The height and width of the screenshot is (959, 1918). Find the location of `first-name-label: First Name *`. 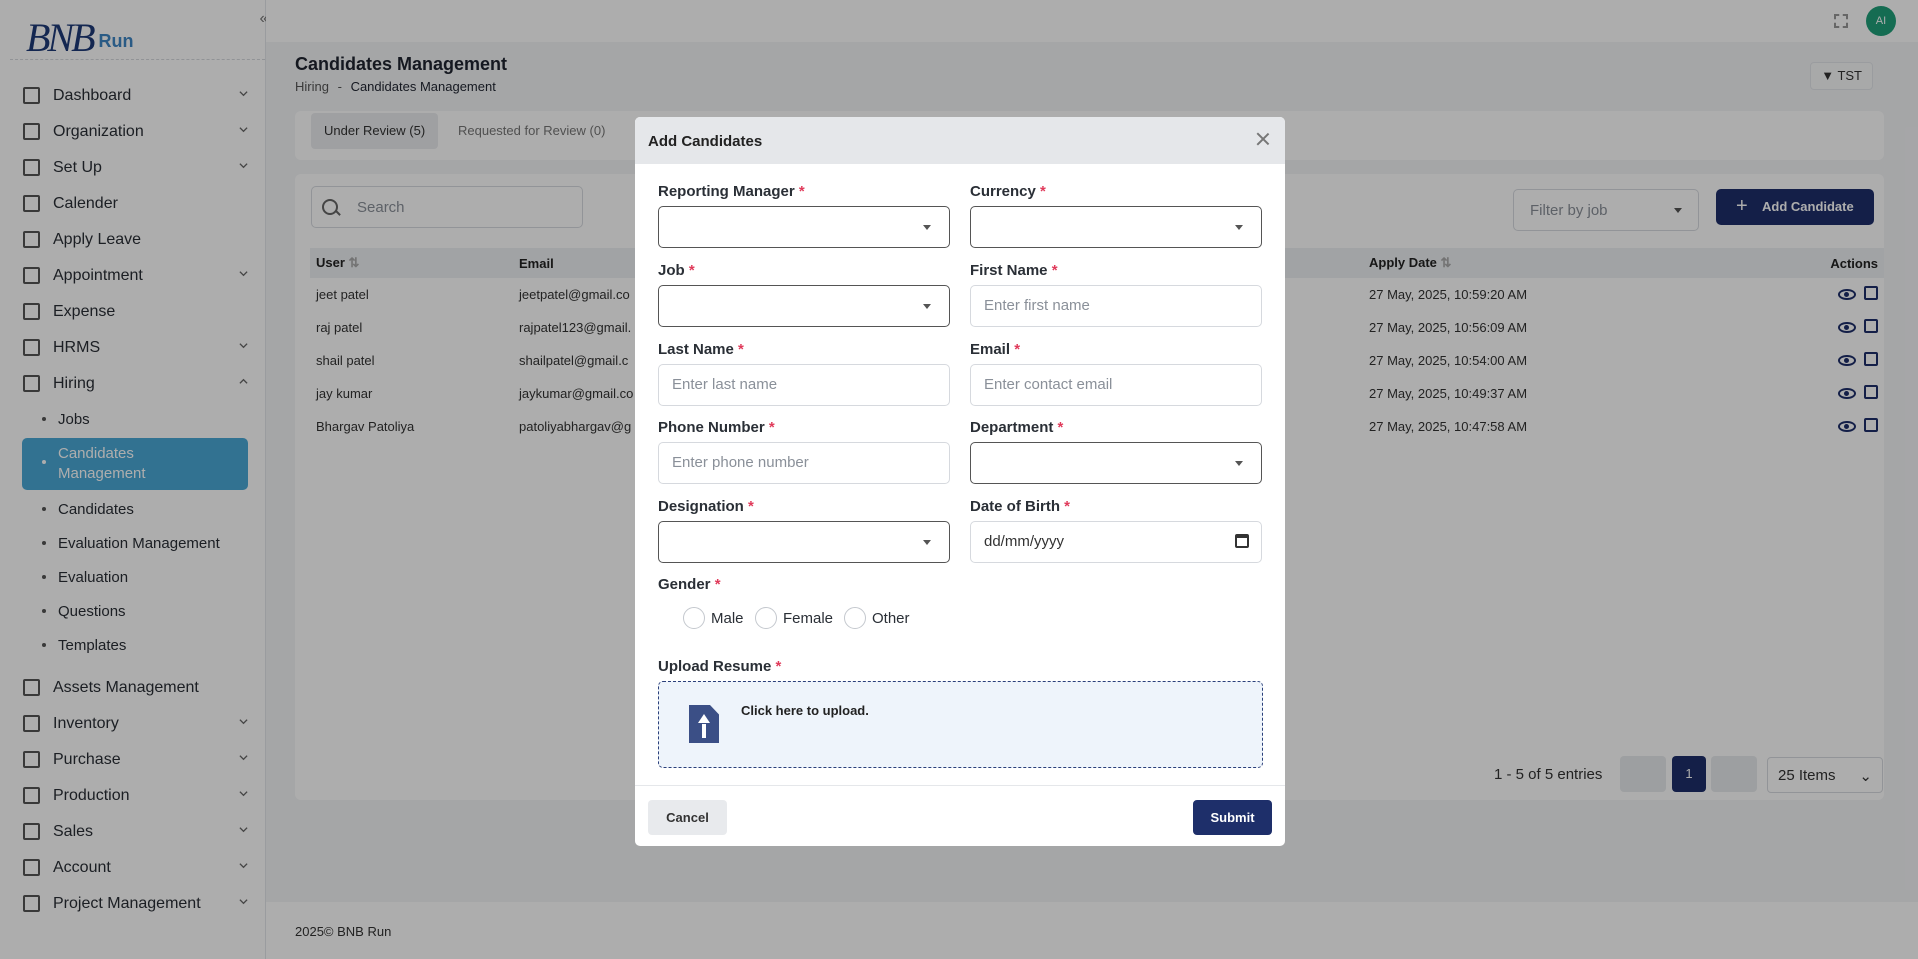

first-name-label: First Name * is located at coordinates (1014, 270).